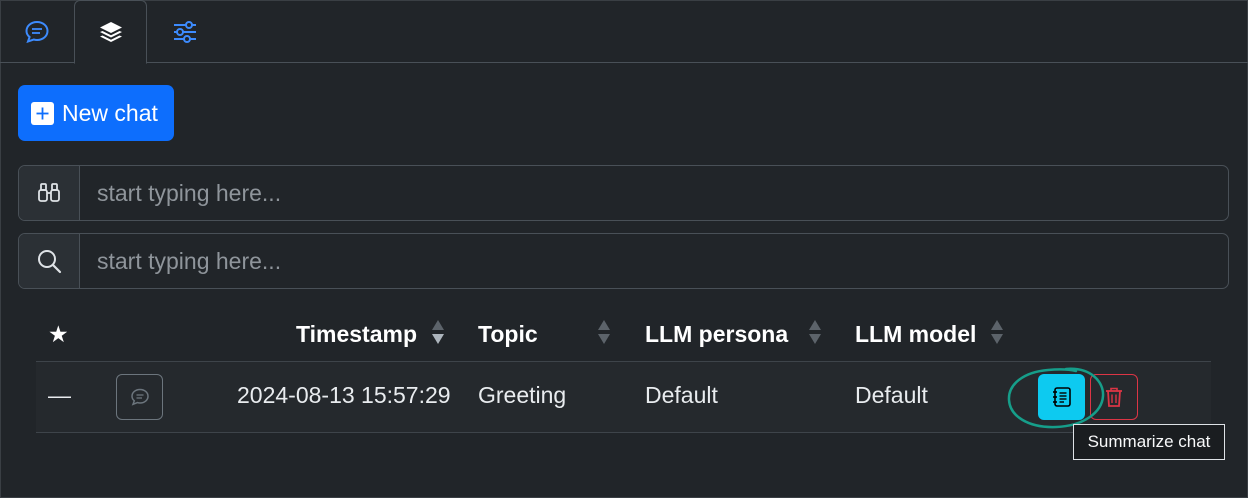 The image size is (1248, 498). Describe the element at coordinates (654, 193) in the screenshot. I see `filter-input` at that location.